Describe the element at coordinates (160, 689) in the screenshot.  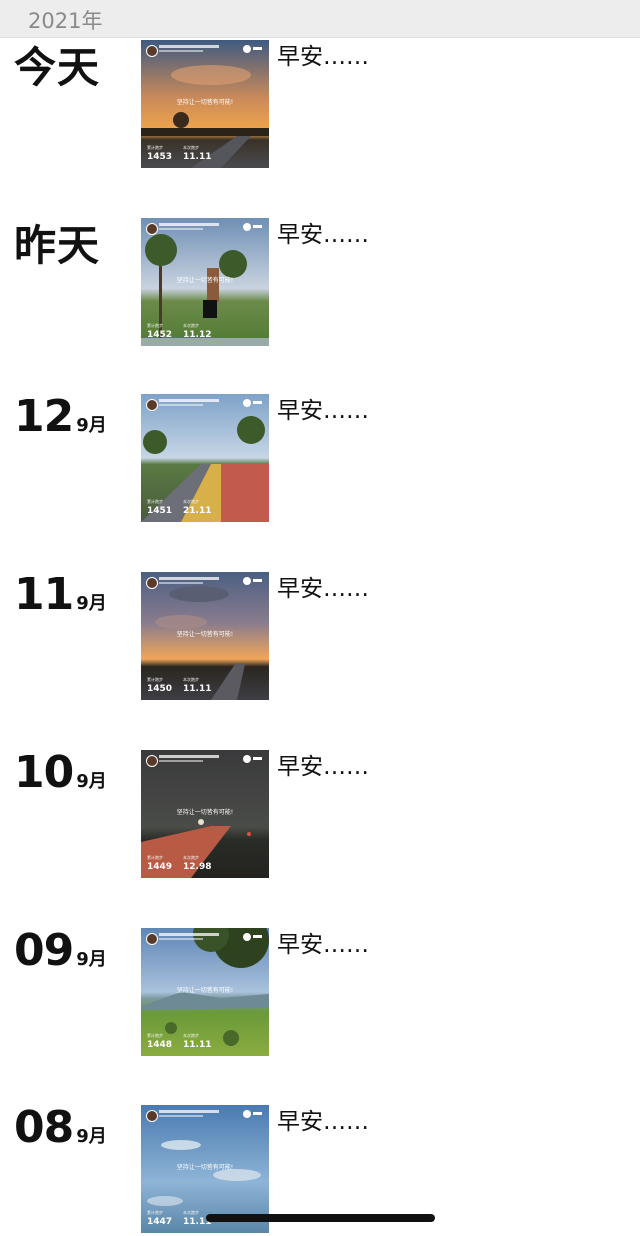
I see `run-count: 1450` at that location.